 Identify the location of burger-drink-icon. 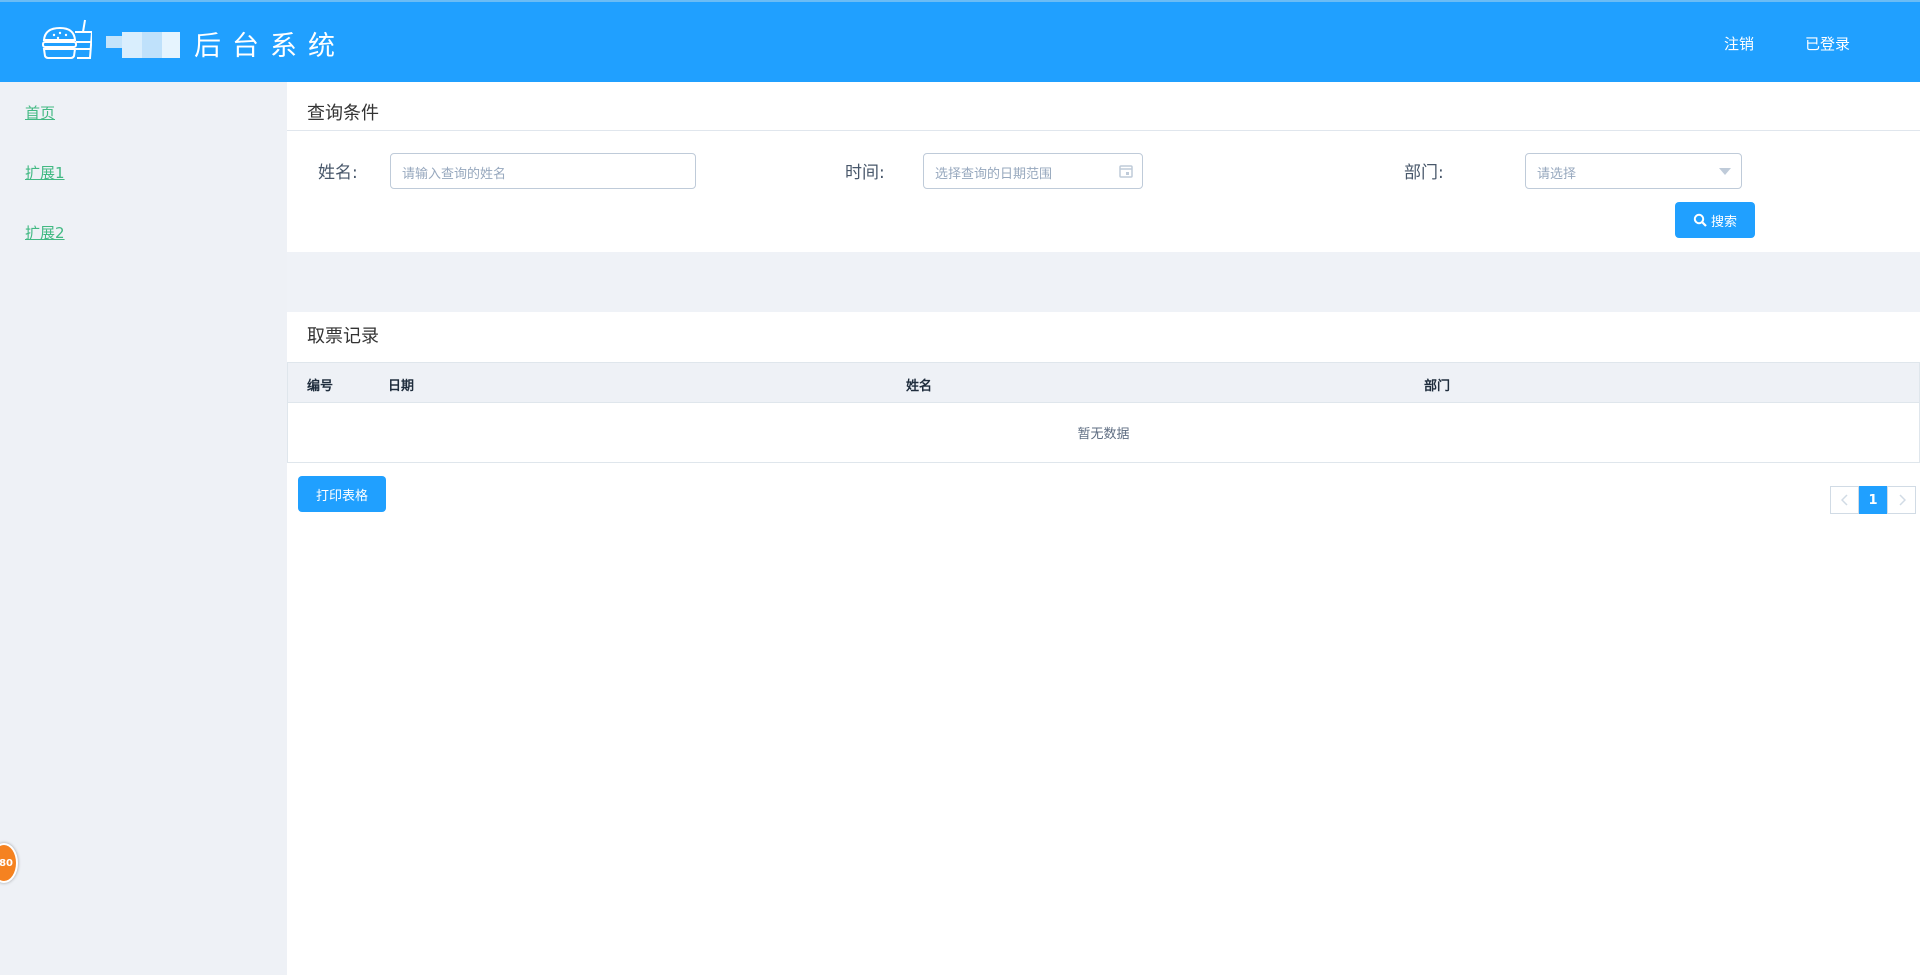
(67, 39).